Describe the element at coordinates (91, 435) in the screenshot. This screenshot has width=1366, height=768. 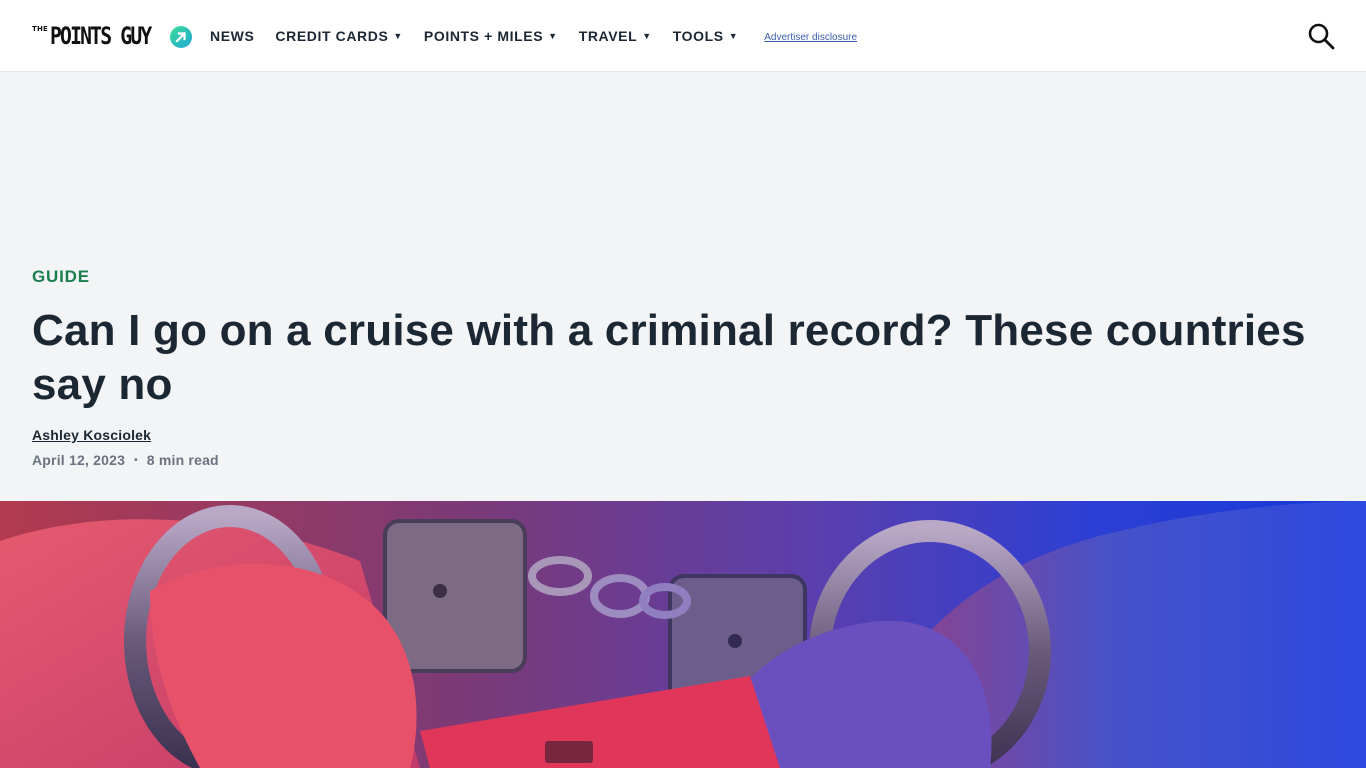
I see `author-link: Ashley Kosciolek` at that location.